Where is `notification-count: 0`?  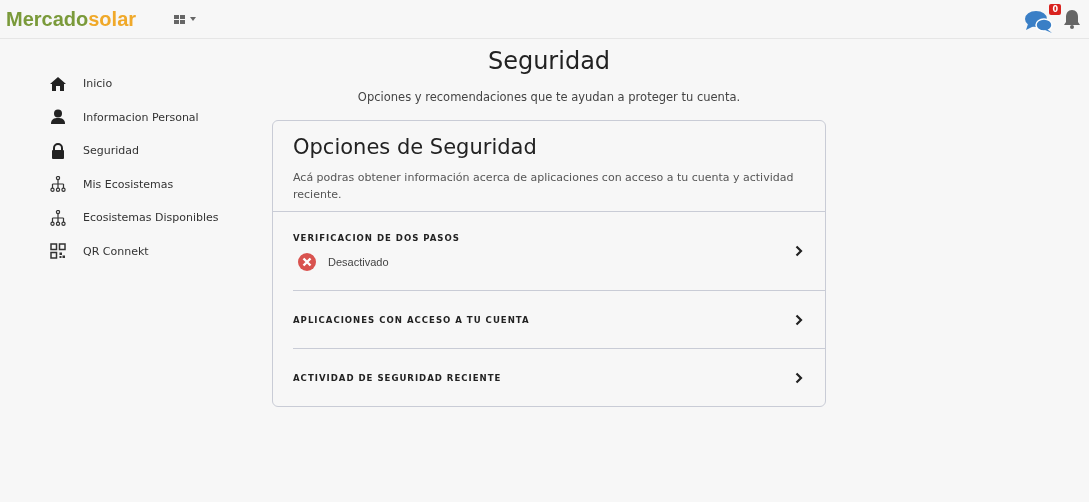
notification-count: 0 is located at coordinates (1055, 9).